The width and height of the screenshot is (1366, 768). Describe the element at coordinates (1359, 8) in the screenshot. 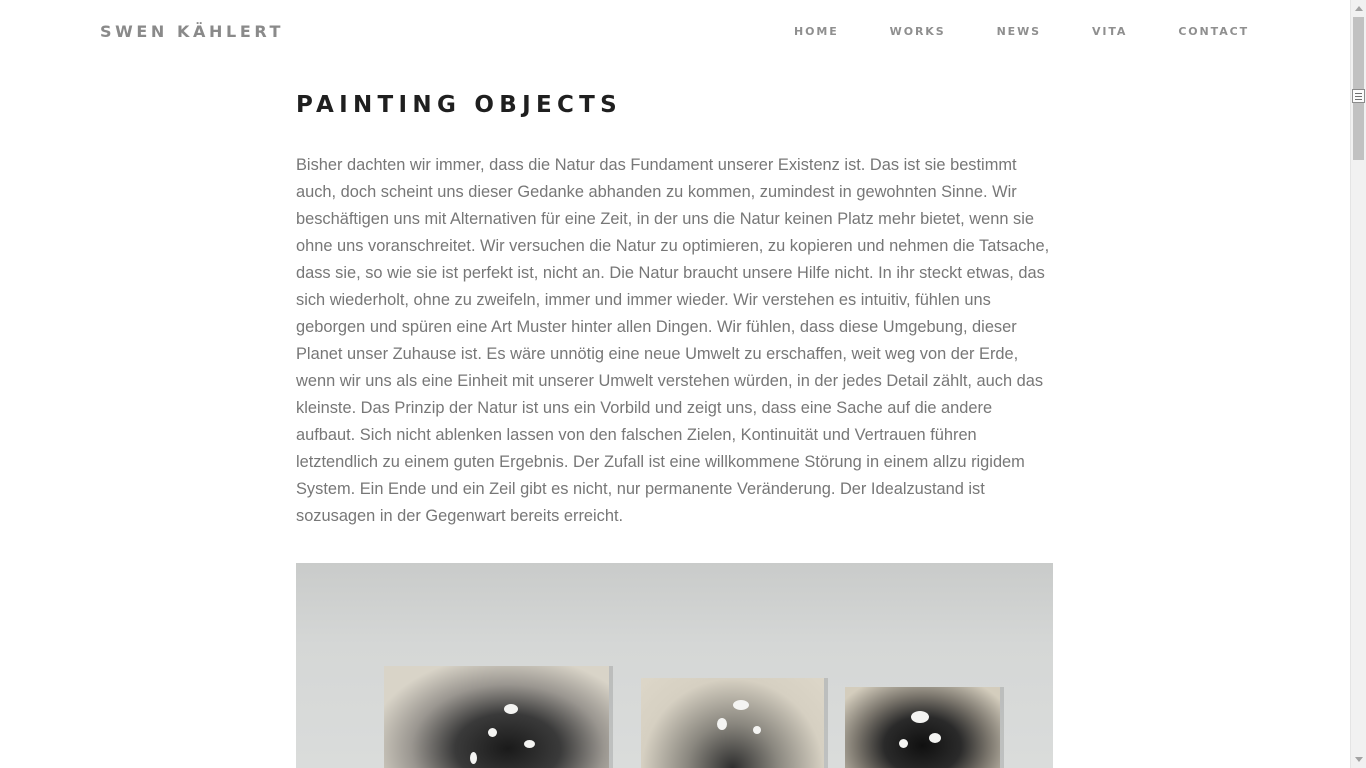

I see `scroll-up-arrow-icon` at that location.